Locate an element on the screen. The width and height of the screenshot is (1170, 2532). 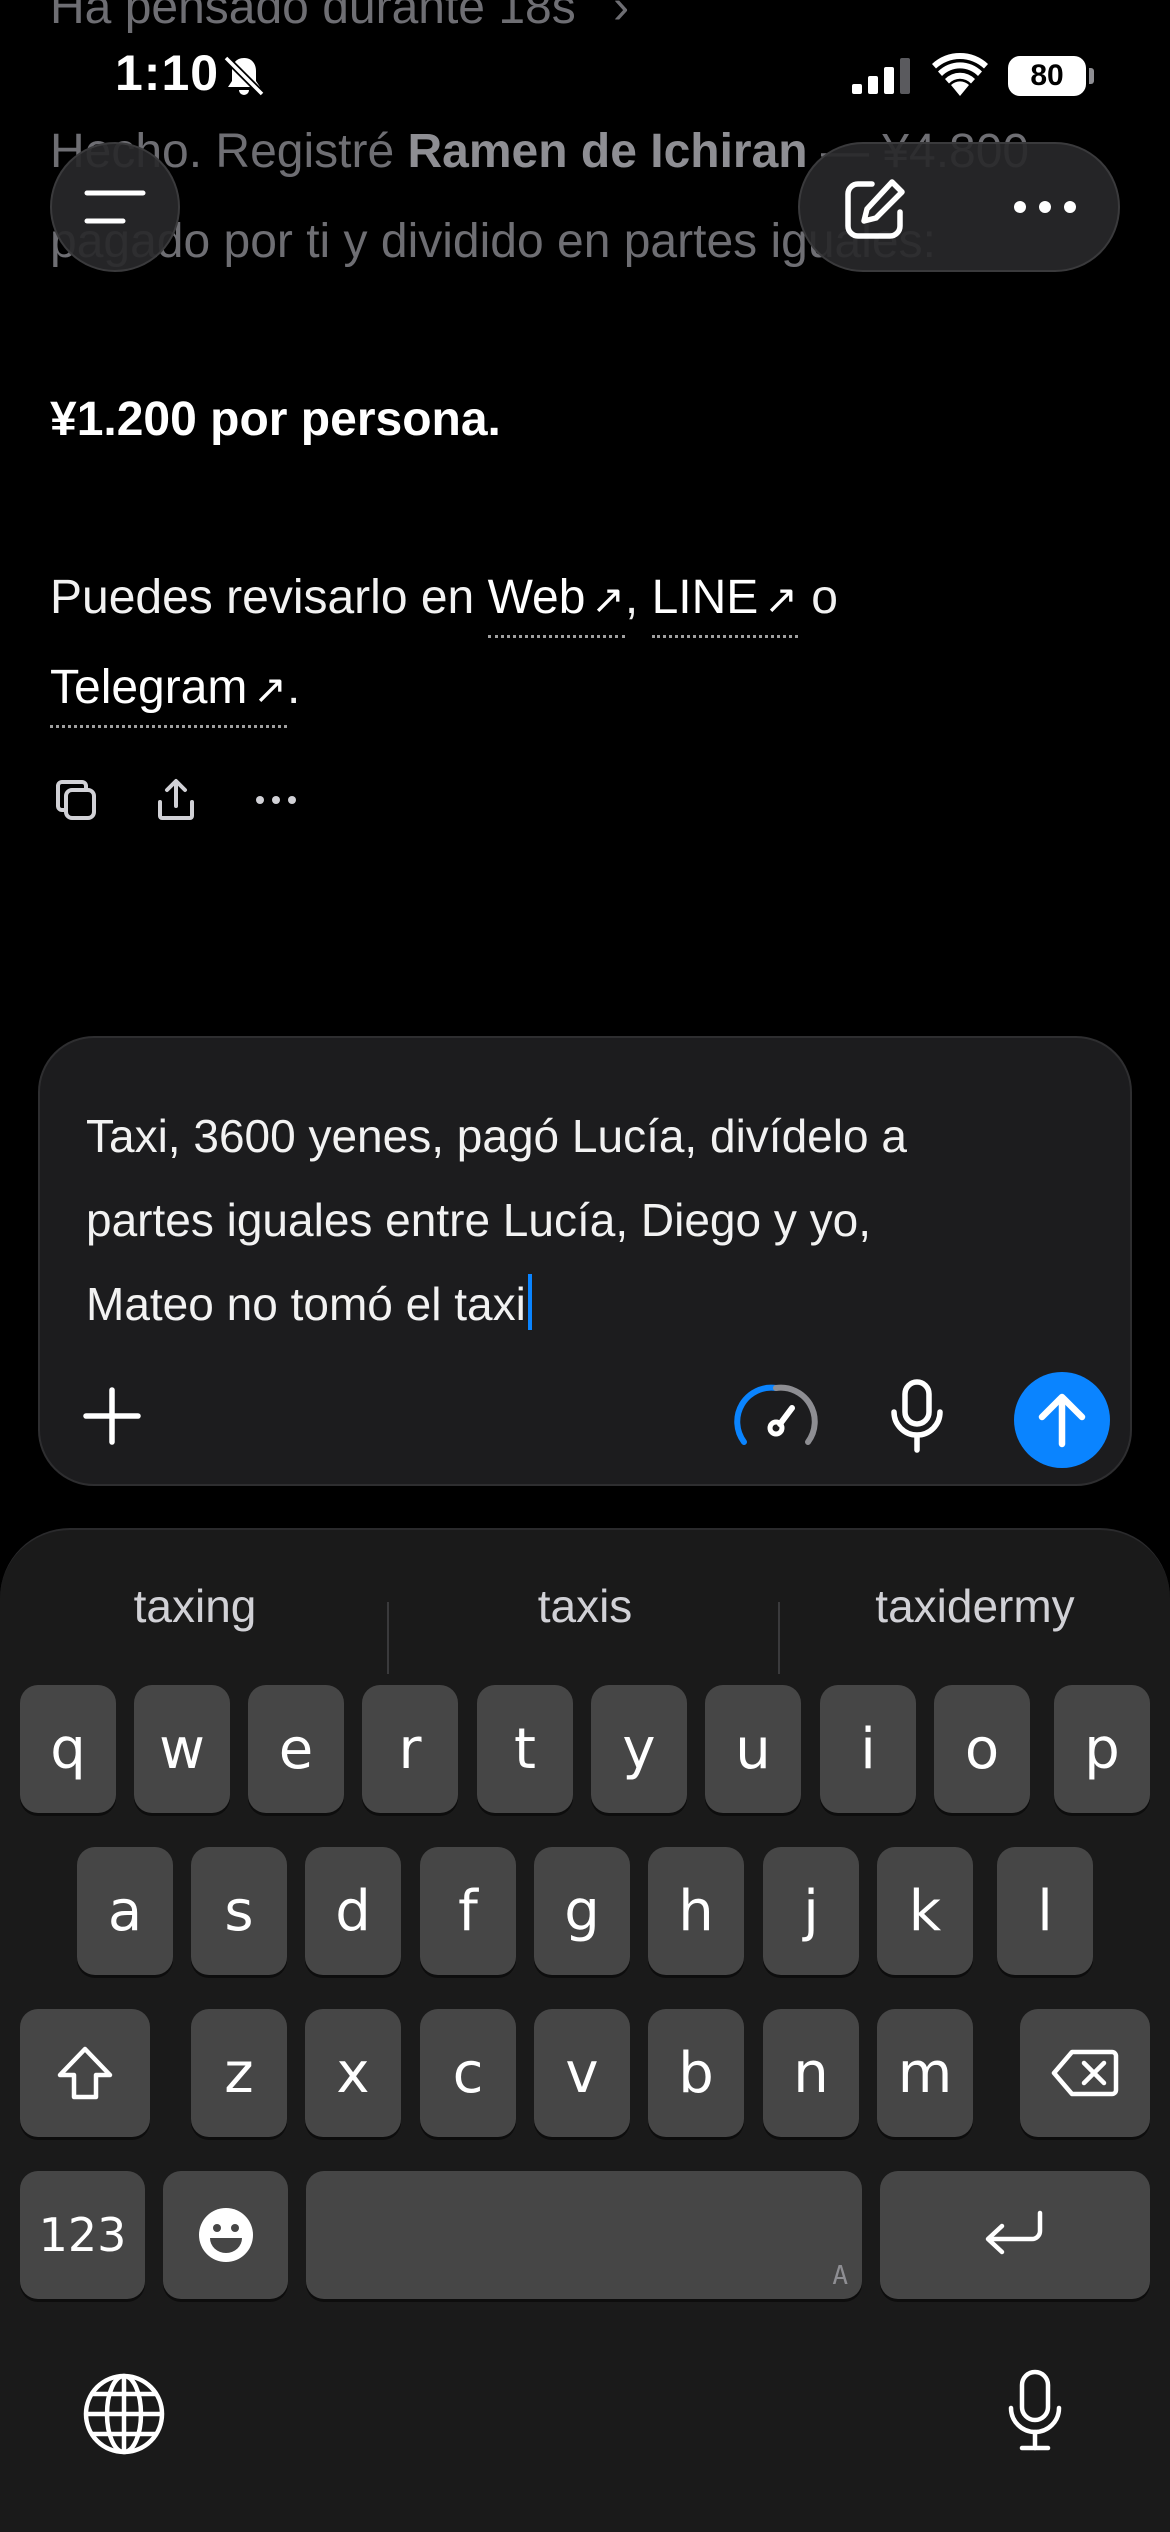
globe-icon is located at coordinates (124, 2414).